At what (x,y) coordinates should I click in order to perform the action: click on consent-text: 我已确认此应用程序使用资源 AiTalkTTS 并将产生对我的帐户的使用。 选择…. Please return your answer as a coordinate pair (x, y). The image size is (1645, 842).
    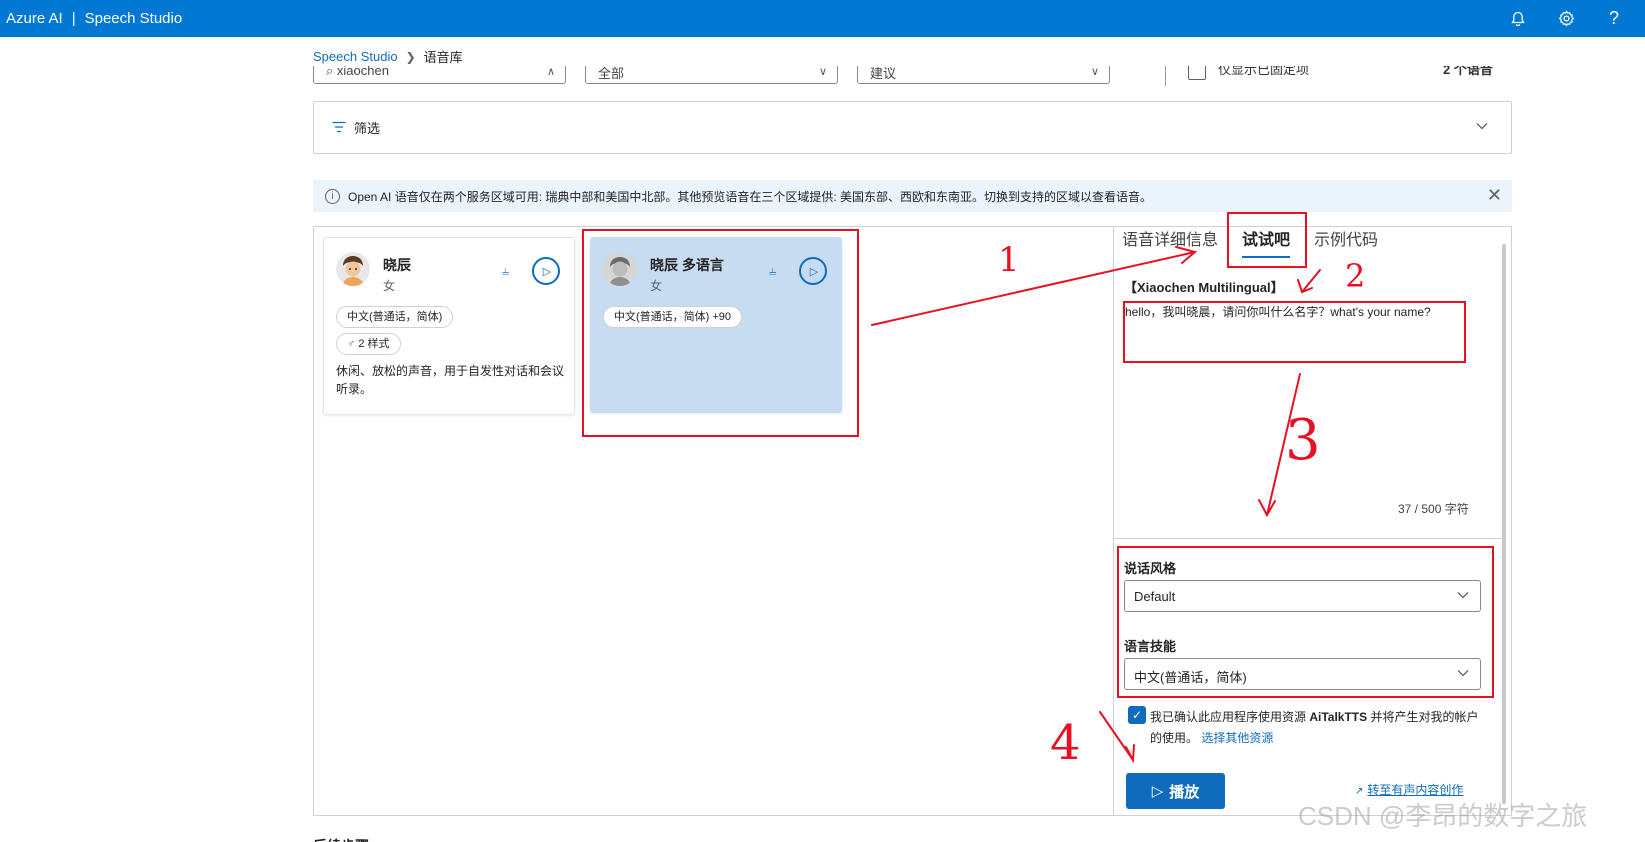
    Looking at the image, I should click on (1320, 728).